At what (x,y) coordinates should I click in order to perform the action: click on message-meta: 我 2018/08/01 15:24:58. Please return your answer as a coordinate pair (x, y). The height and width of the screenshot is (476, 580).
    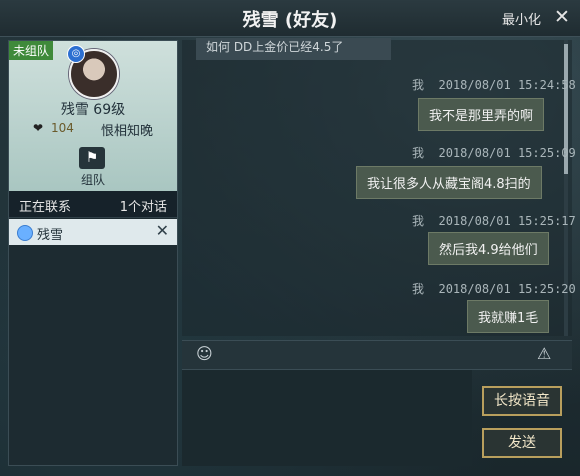
    Looking at the image, I should click on (494, 85).